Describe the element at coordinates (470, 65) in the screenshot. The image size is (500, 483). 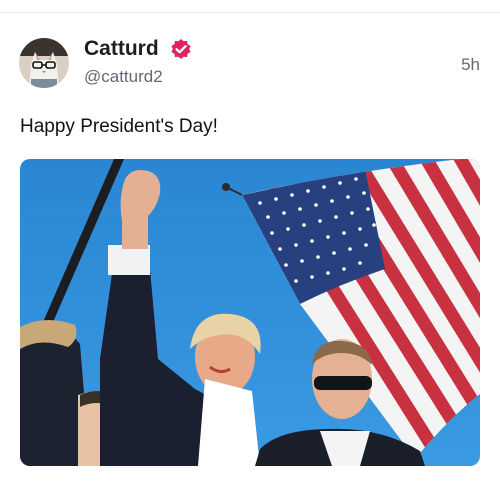
I see `post-timestamp: 5h` at that location.